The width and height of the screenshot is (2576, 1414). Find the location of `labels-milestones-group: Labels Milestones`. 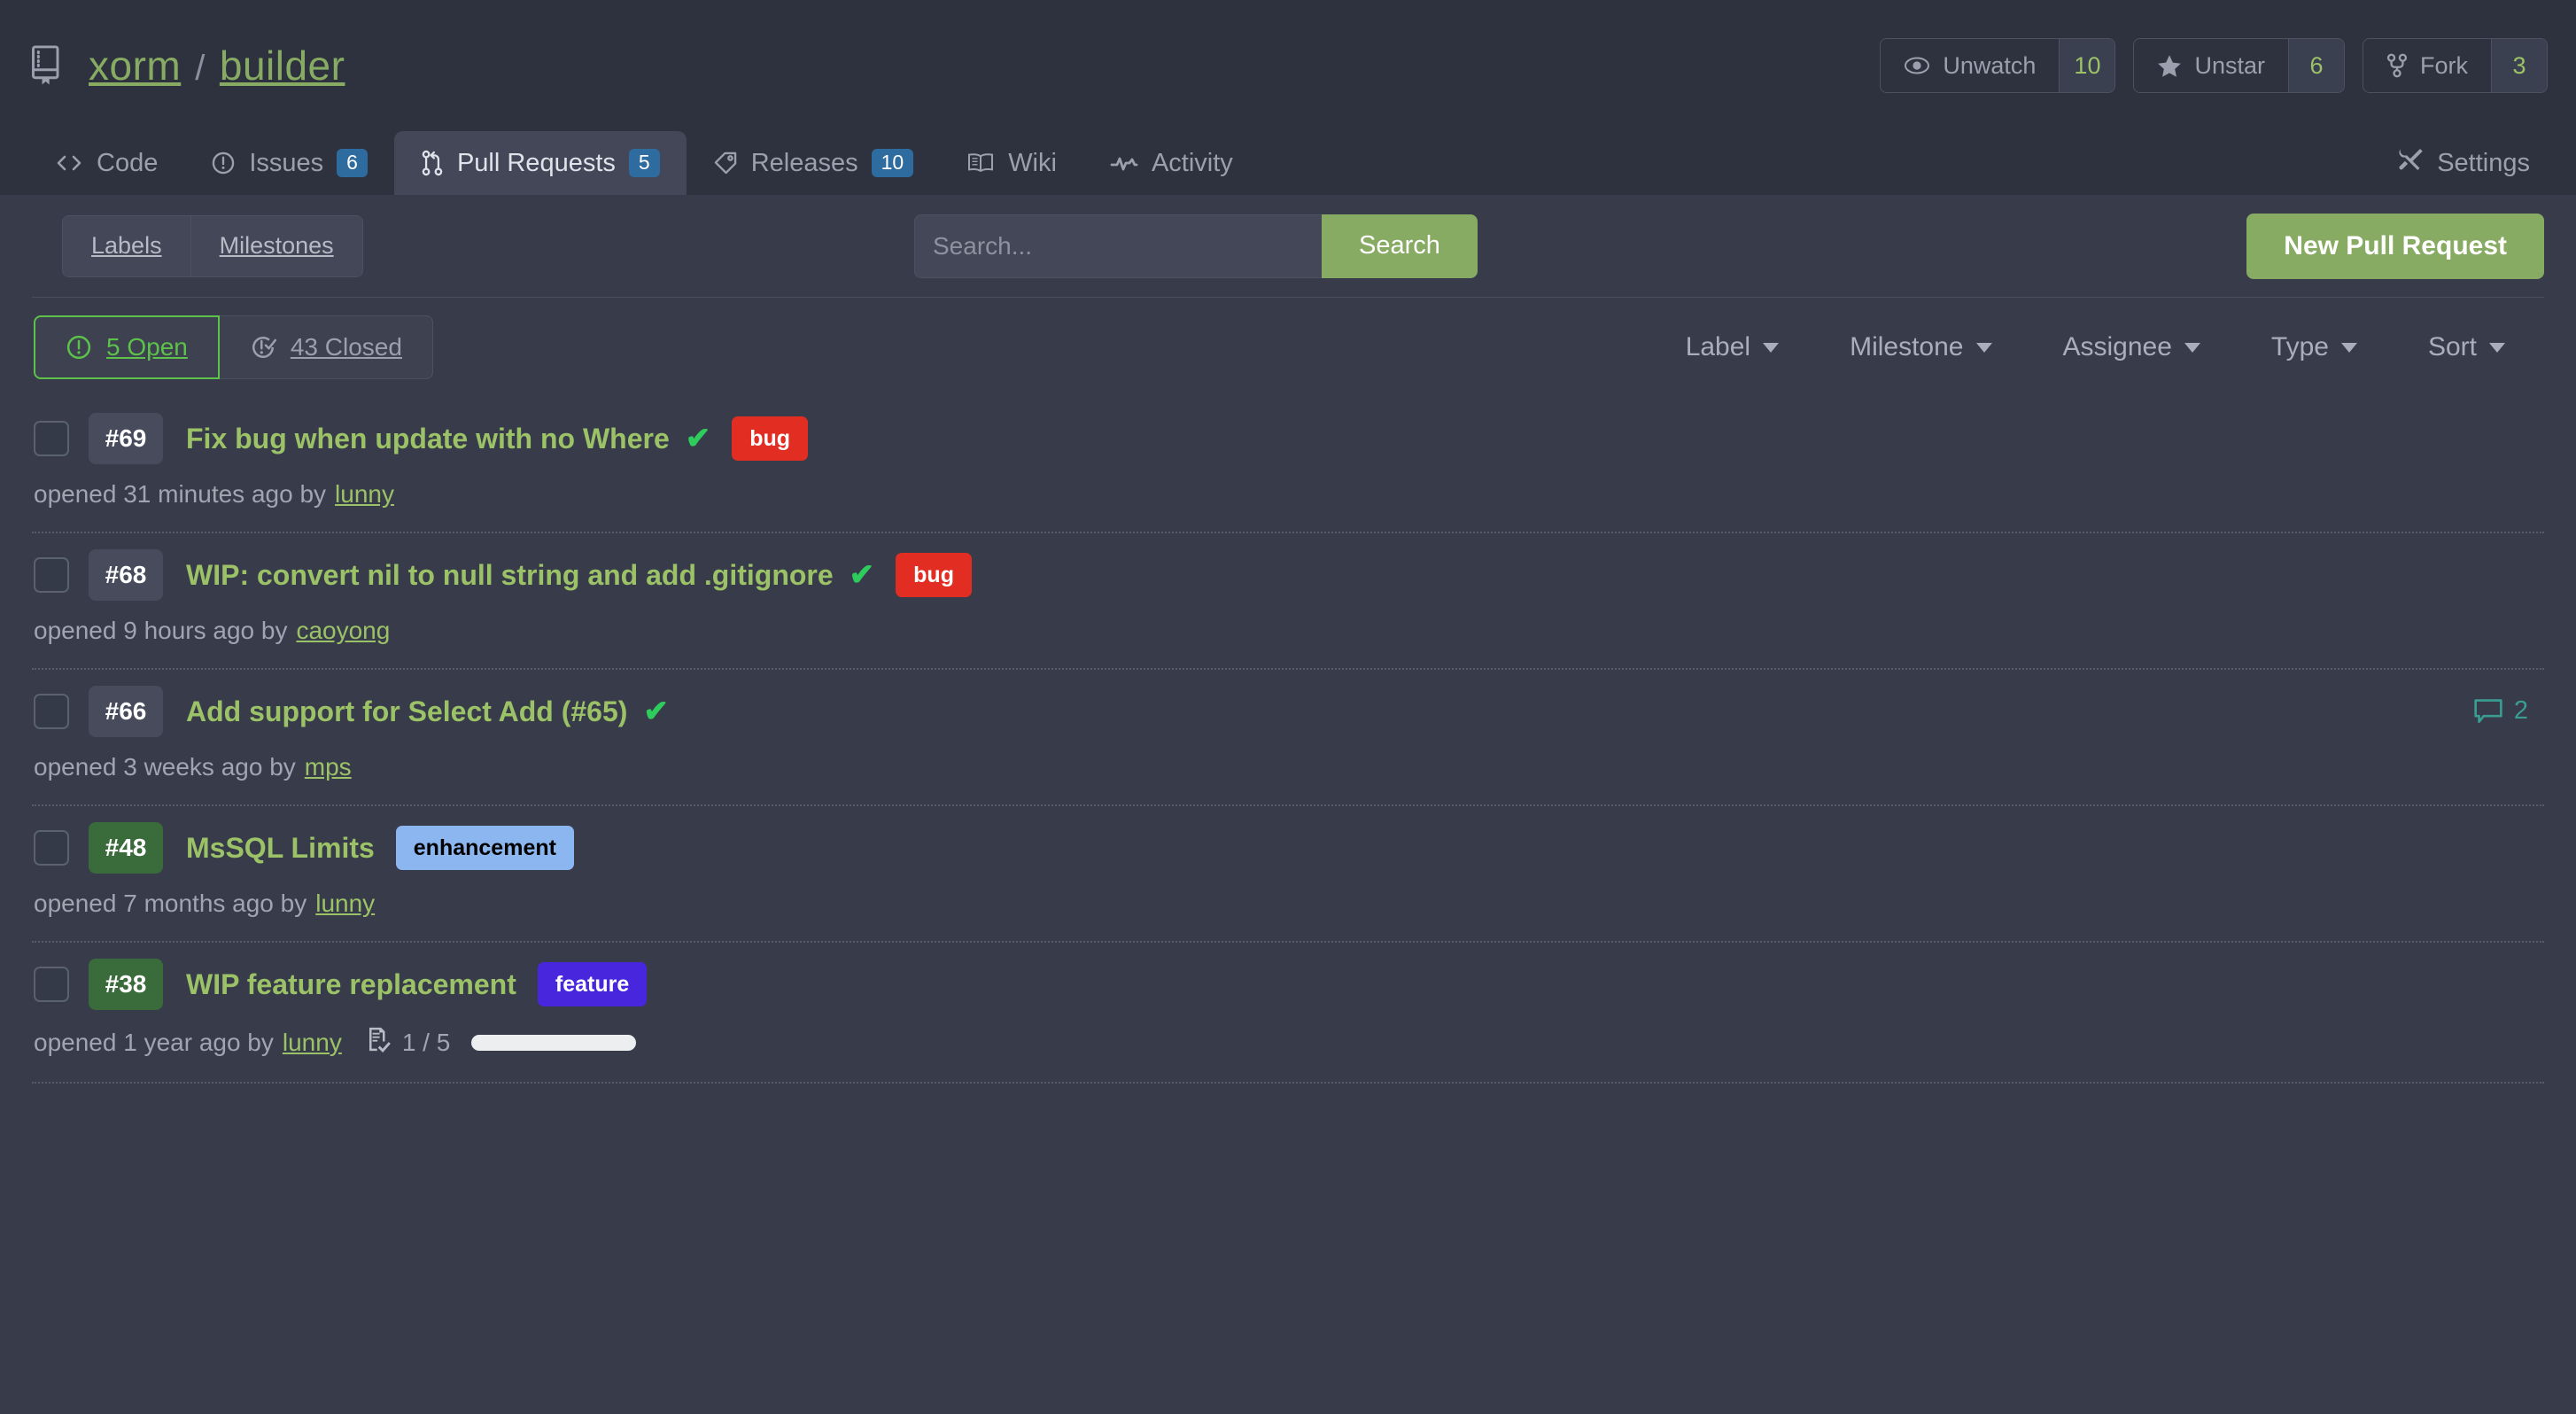

labels-milestones-group: Labels Milestones is located at coordinates (212, 245).